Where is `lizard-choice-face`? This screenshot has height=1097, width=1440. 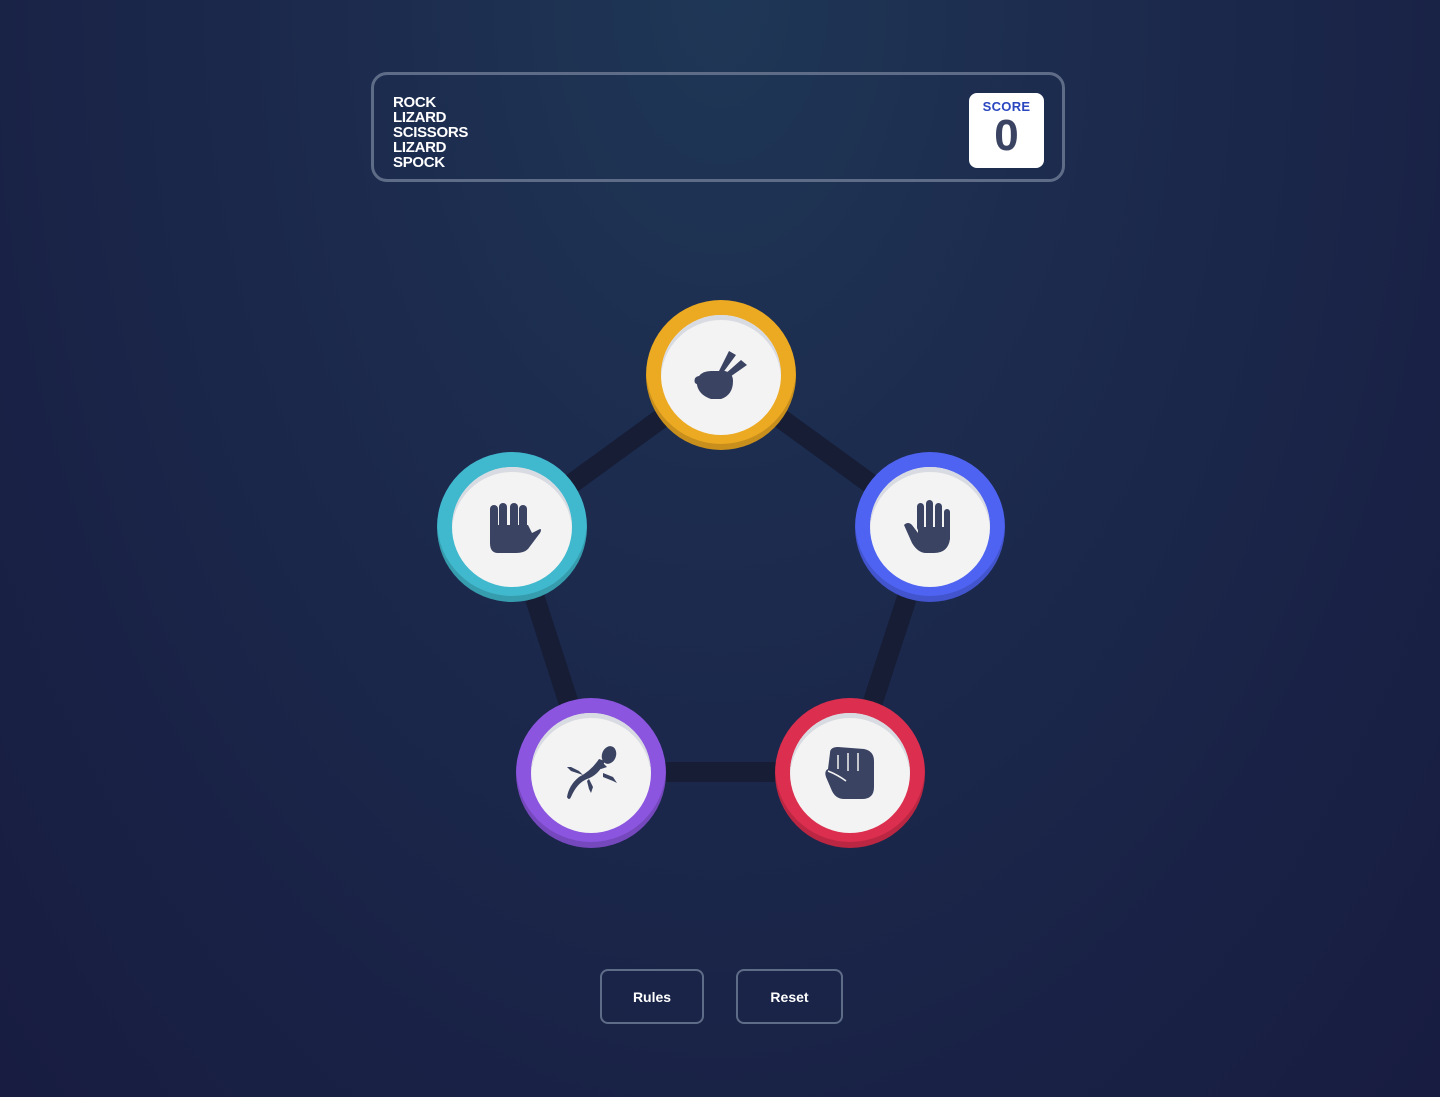
lizard-choice-face is located at coordinates (591, 773).